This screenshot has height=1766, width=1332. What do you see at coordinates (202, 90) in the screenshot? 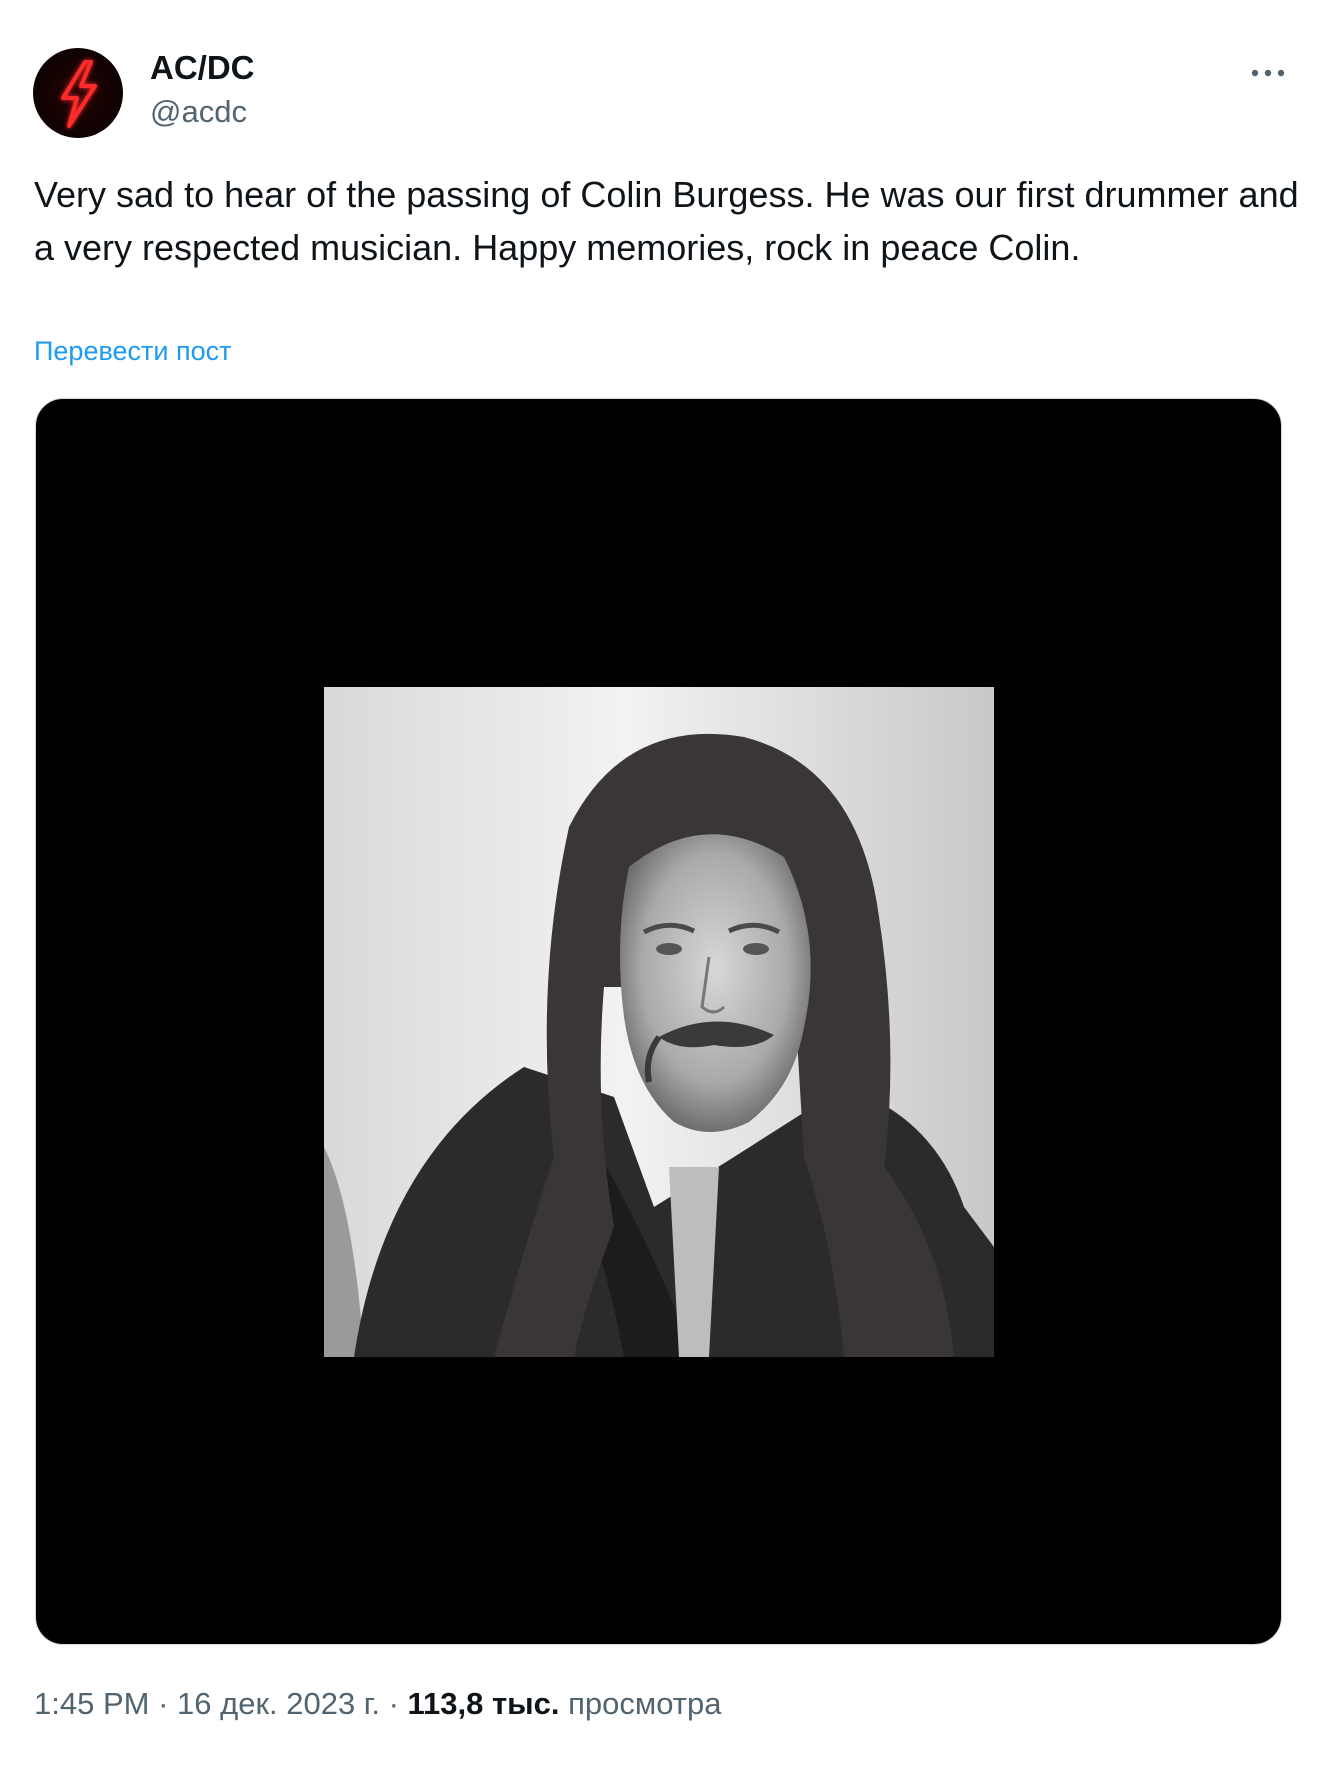
I see `author-info: AC/DC @acdc` at bounding box center [202, 90].